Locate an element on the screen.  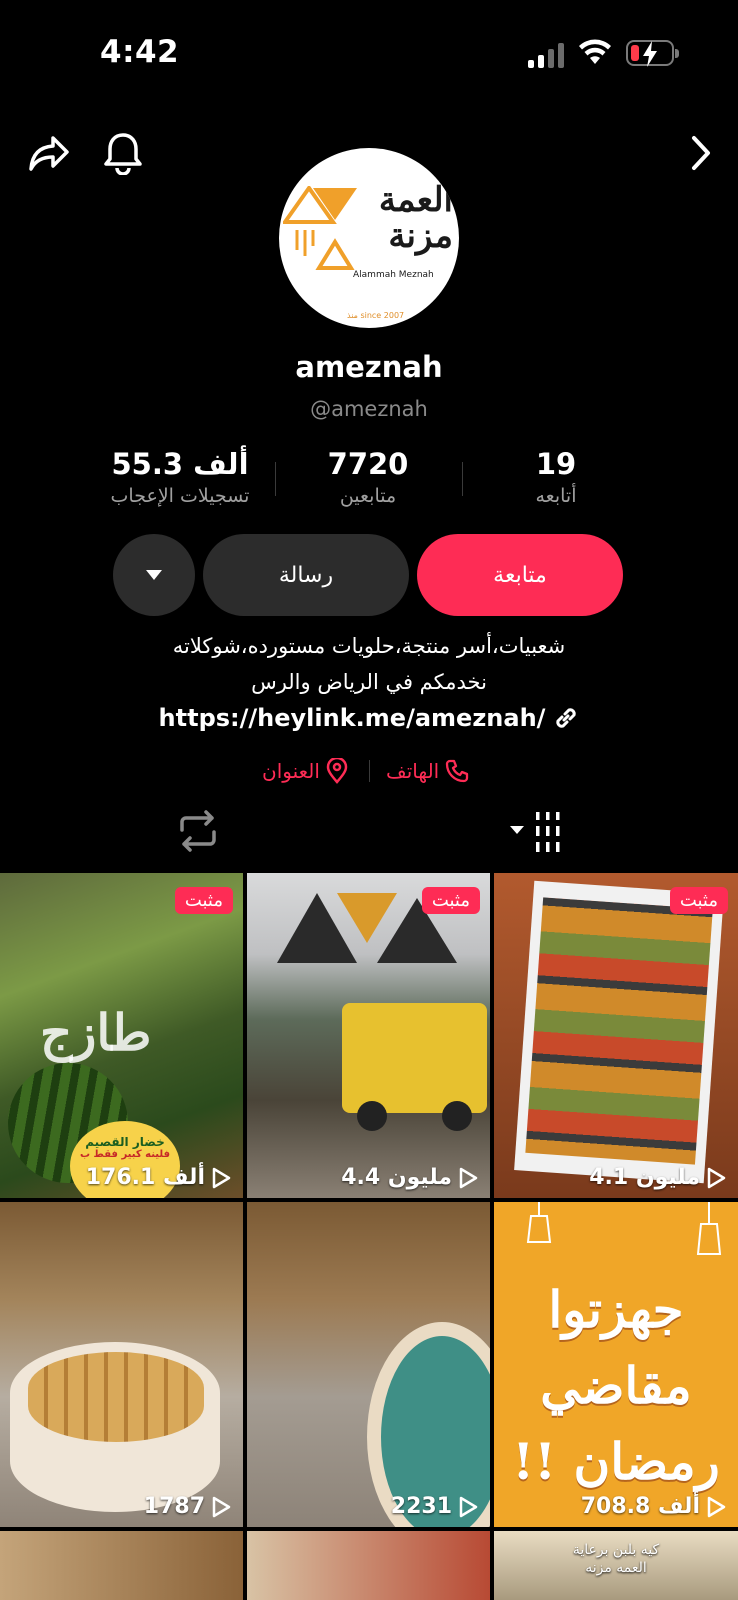
view-count-text: 4.1 مليون is located at coordinates (644, 1177).